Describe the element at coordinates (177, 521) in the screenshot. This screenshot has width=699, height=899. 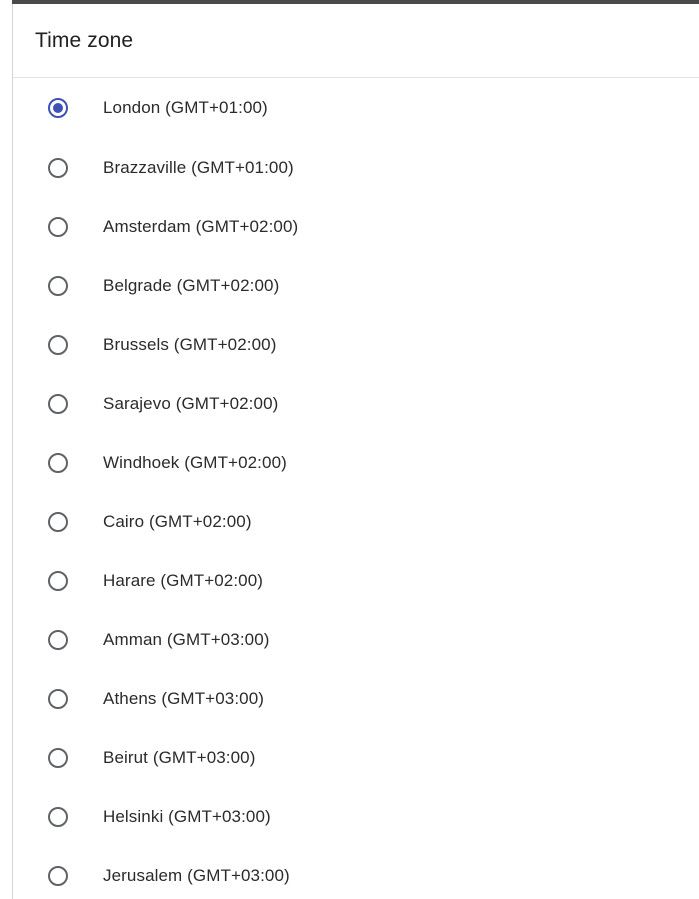
I see `timezone-label: Cairo (GMT+02:00)` at that location.